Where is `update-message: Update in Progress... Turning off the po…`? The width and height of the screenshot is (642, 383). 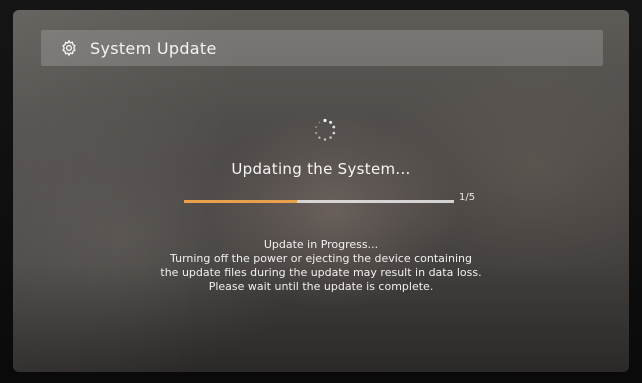 update-message: Update in Progress... Turning off the po… is located at coordinates (321, 266).